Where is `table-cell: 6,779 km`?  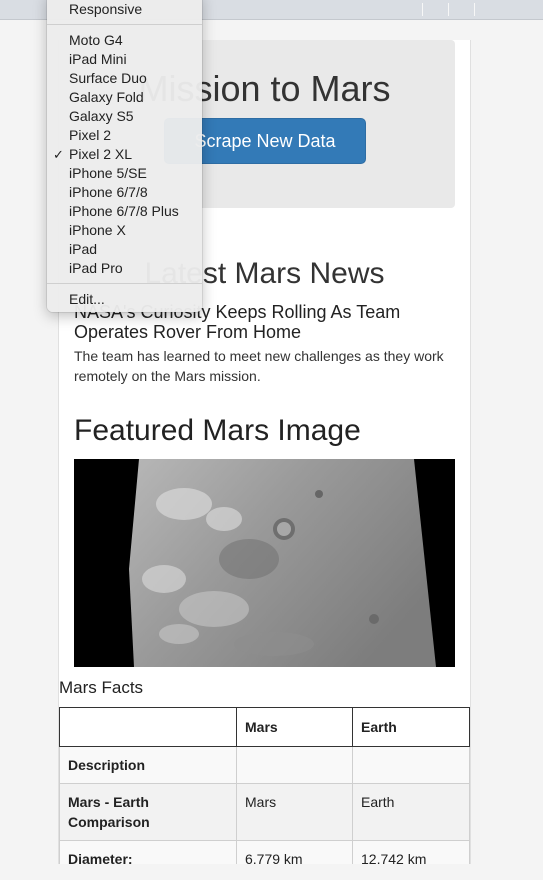
table-cell: 6,779 km is located at coordinates (294, 852).